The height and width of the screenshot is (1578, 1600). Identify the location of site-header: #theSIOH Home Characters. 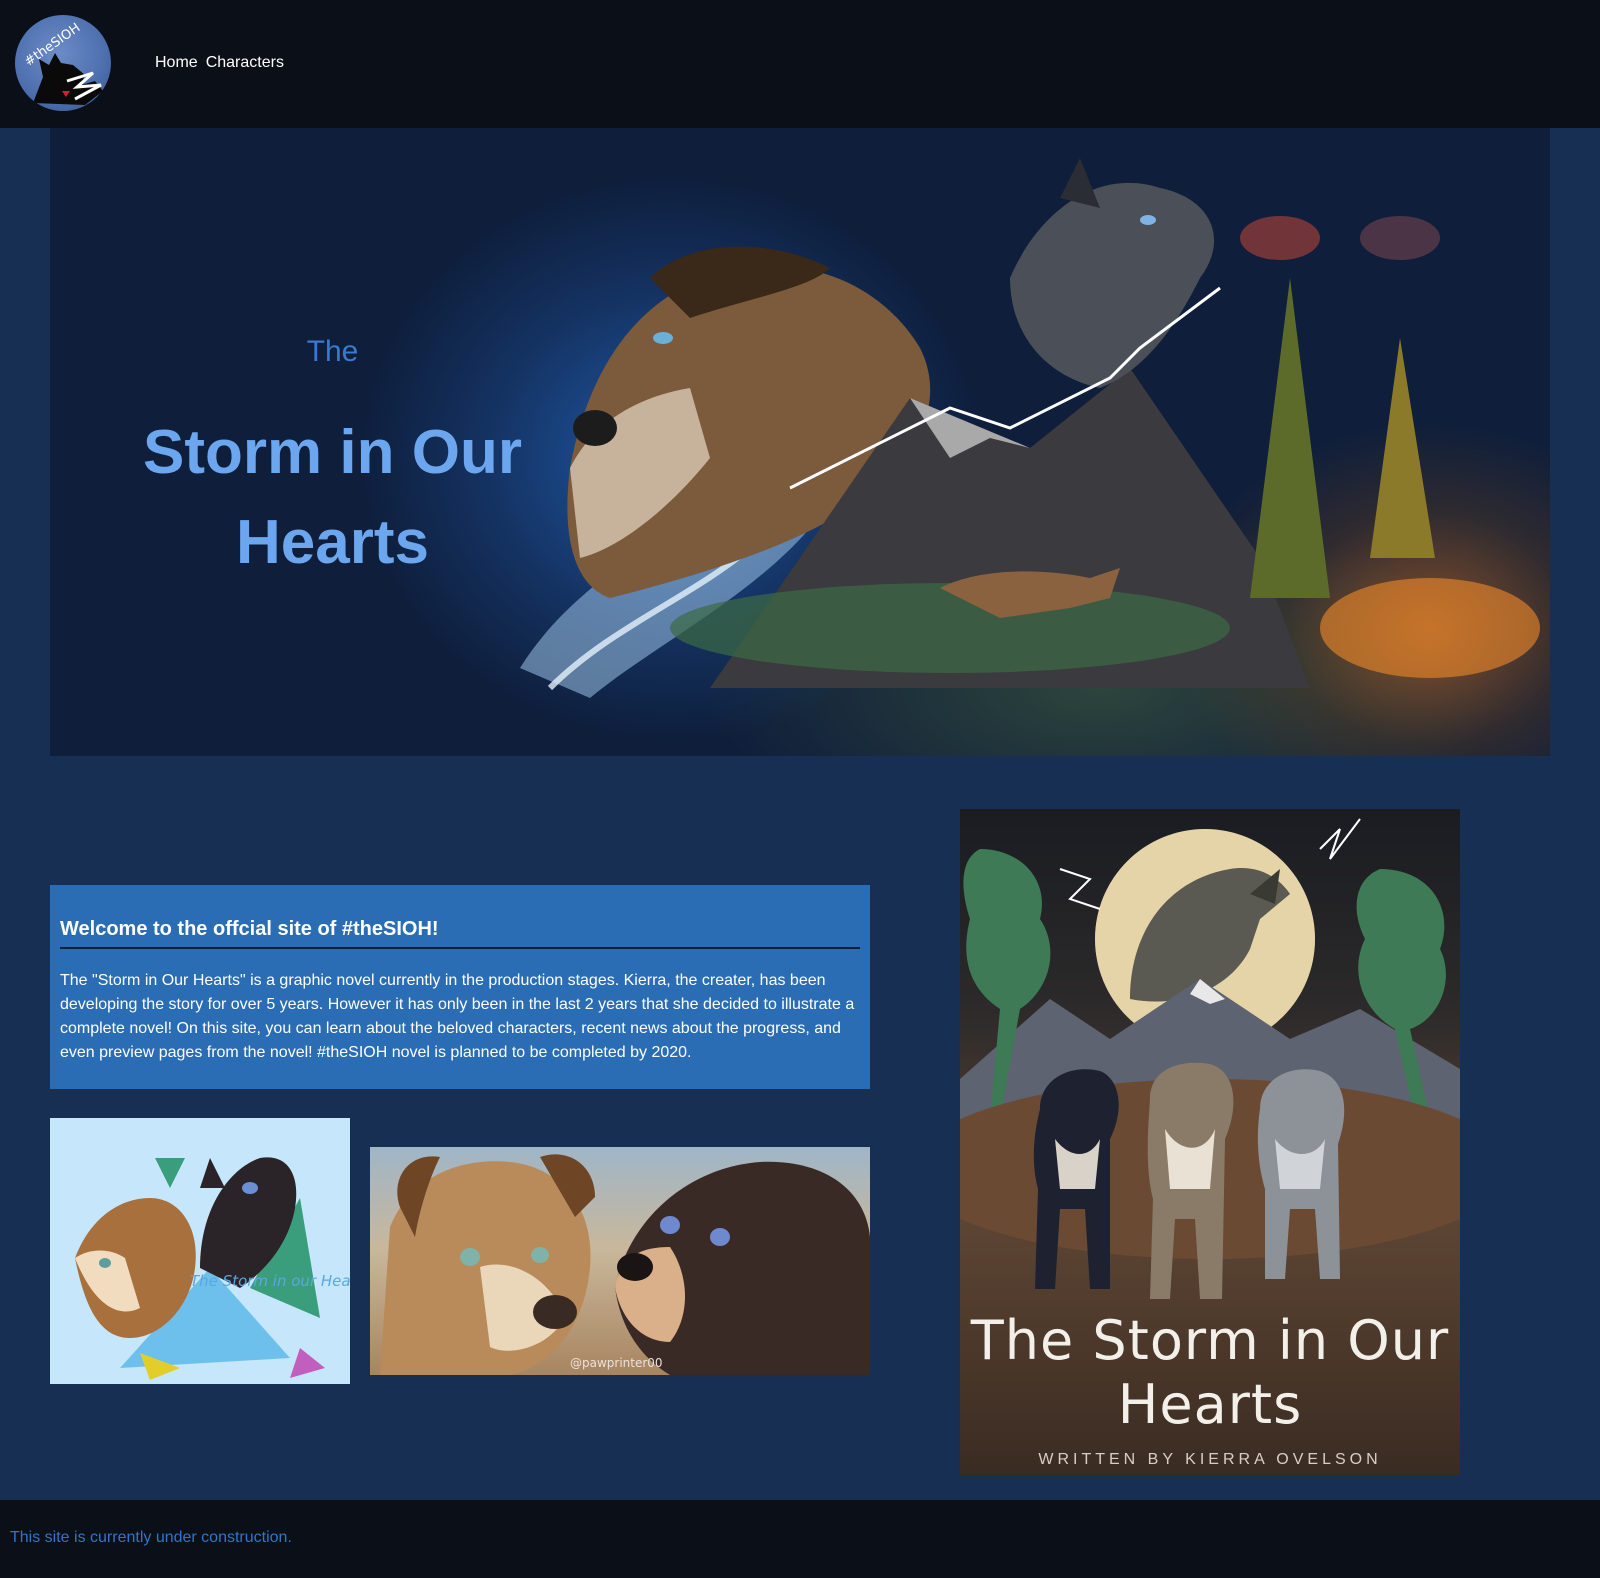
(800, 64).